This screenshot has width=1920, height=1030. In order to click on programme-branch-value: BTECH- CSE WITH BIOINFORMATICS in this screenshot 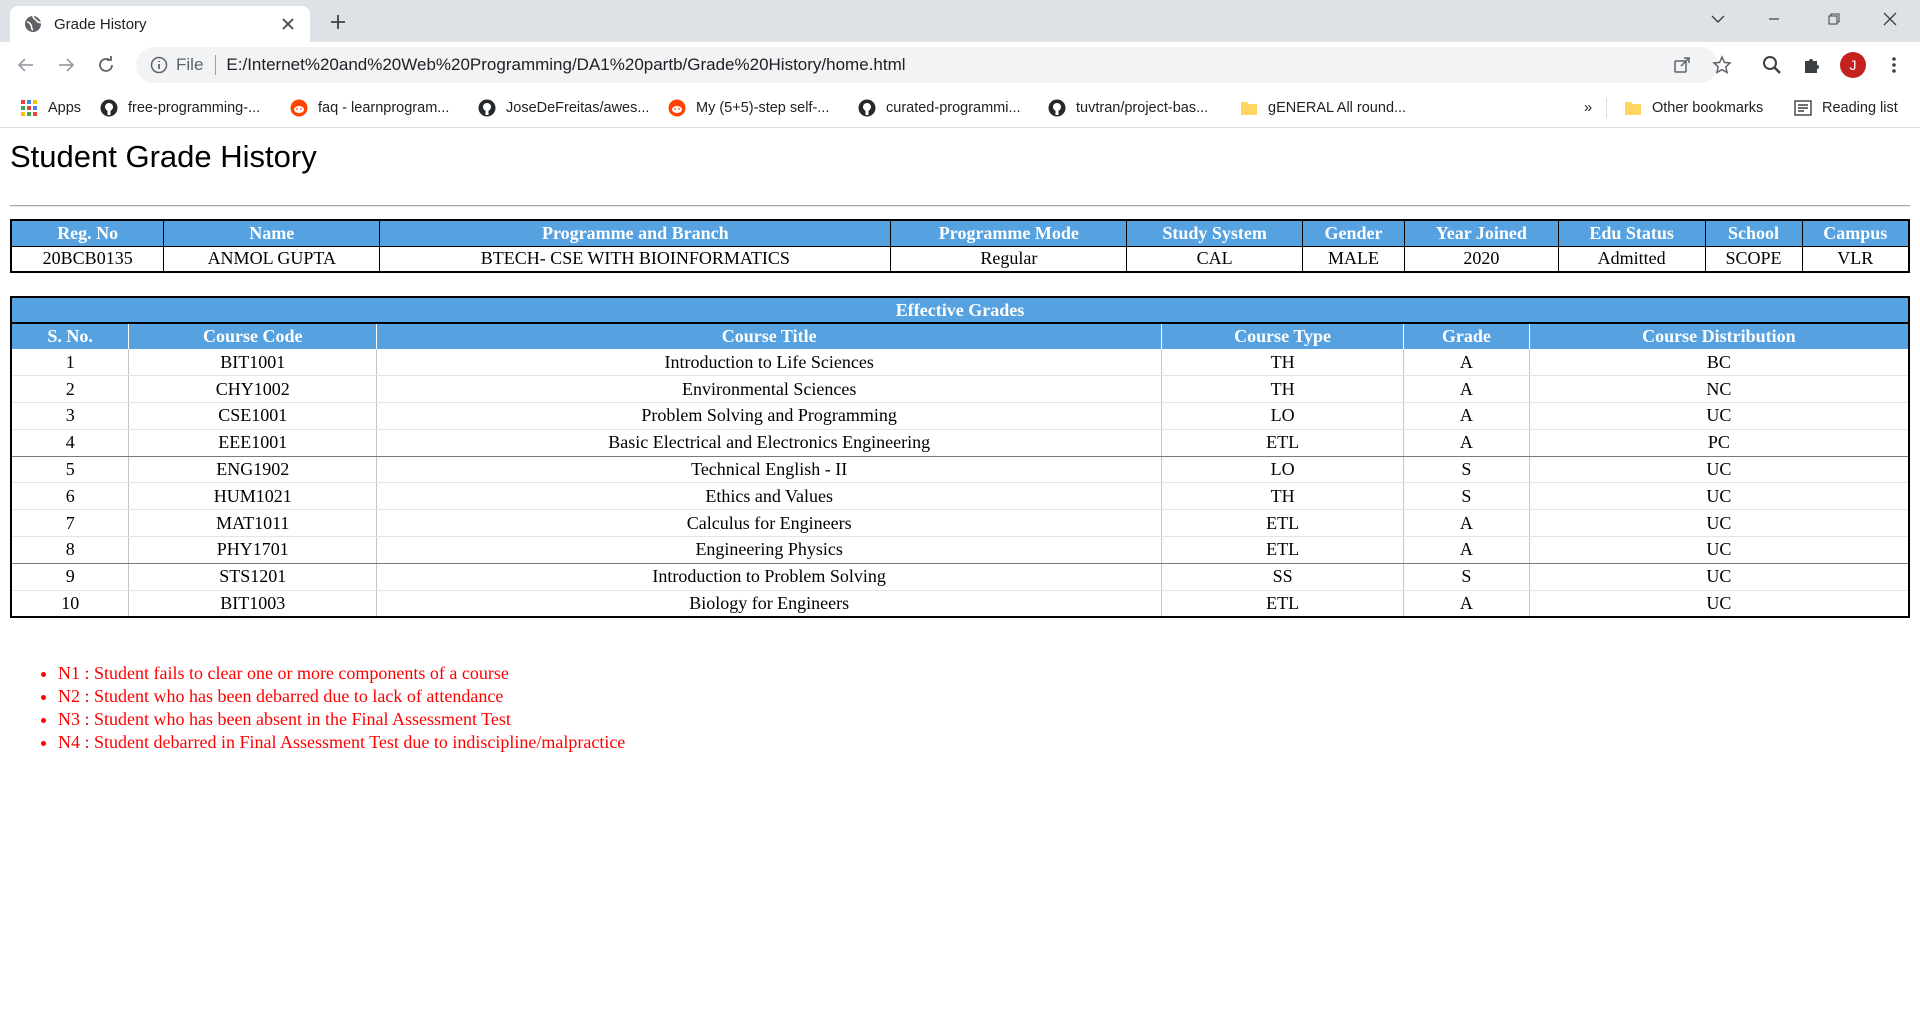, I will do `click(635, 259)`.